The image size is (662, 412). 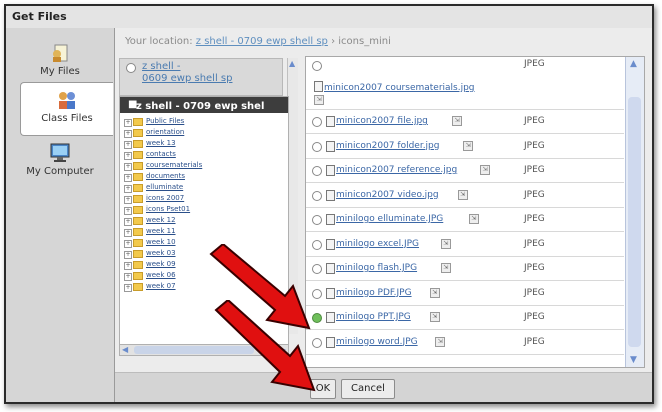 I want to click on cancel-button: Cancel, so click(x=368, y=389).